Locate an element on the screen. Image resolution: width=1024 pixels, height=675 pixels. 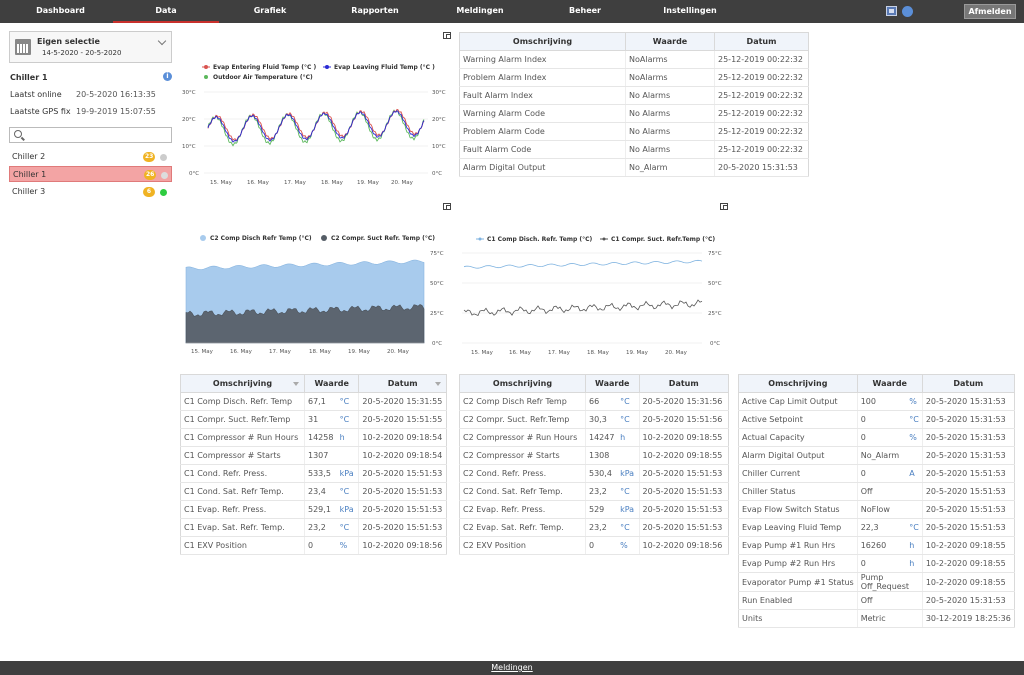
y-tick-label: 10°C is located at coordinates (439, 147).